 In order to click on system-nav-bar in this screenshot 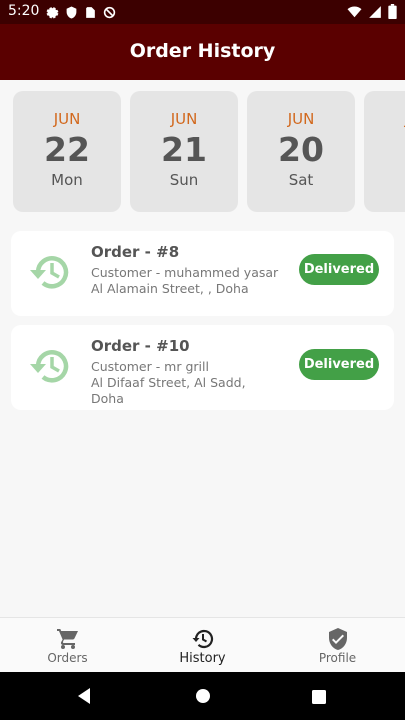, I will do `click(202, 696)`.